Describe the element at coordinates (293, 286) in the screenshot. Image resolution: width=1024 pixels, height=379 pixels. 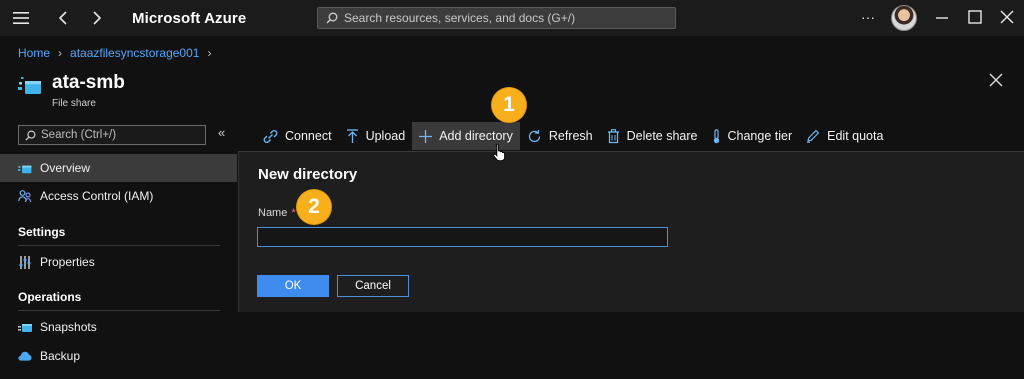
I see `ok-button: OK` at that location.